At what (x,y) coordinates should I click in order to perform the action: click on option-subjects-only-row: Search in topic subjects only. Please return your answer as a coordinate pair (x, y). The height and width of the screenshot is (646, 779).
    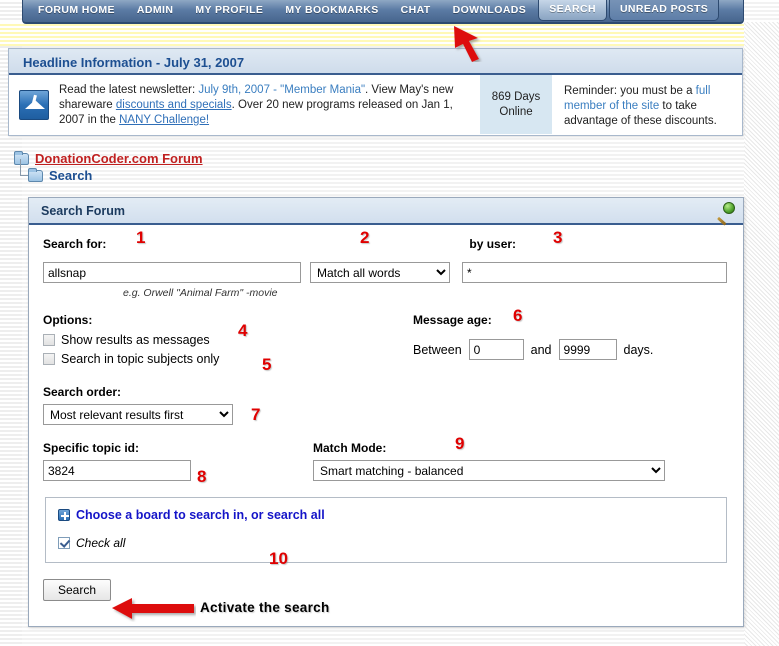
    Looking at the image, I should click on (228, 359).